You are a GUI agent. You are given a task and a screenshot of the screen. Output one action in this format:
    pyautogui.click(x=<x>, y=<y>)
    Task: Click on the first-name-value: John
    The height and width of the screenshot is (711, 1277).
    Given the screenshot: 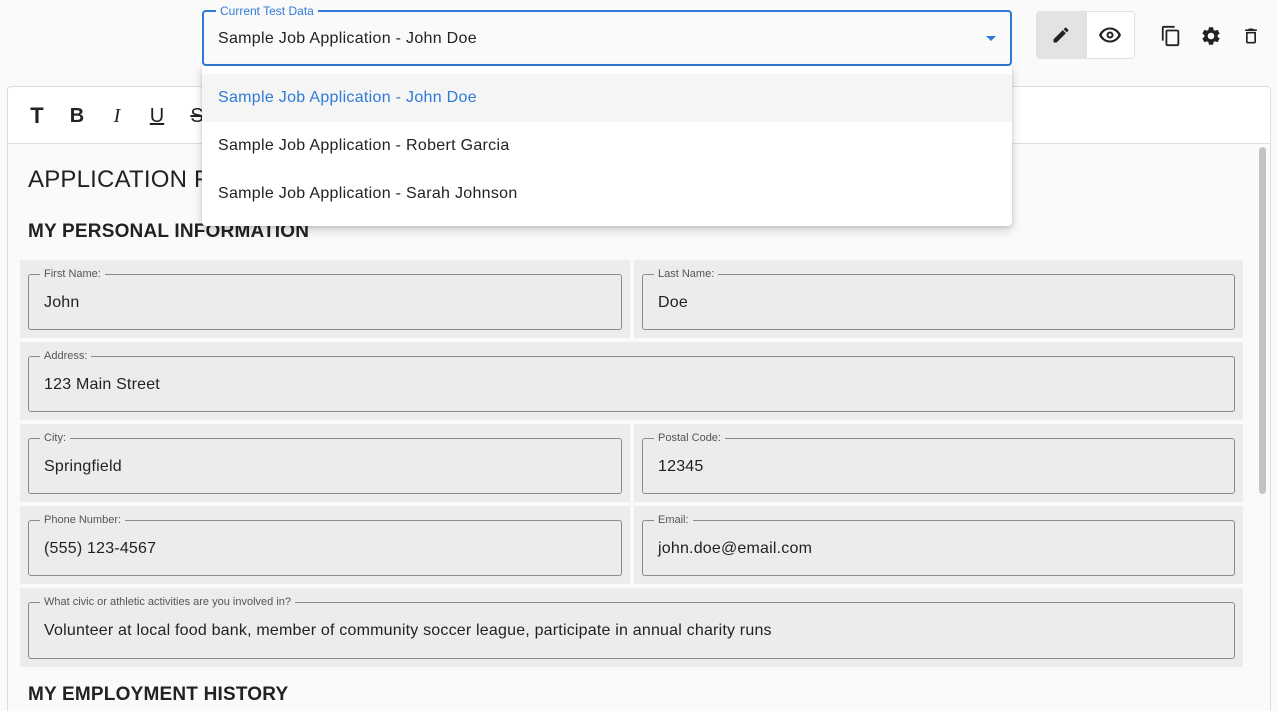 What is the action you would take?
    pyautogui.click(x=62, y=302)
    